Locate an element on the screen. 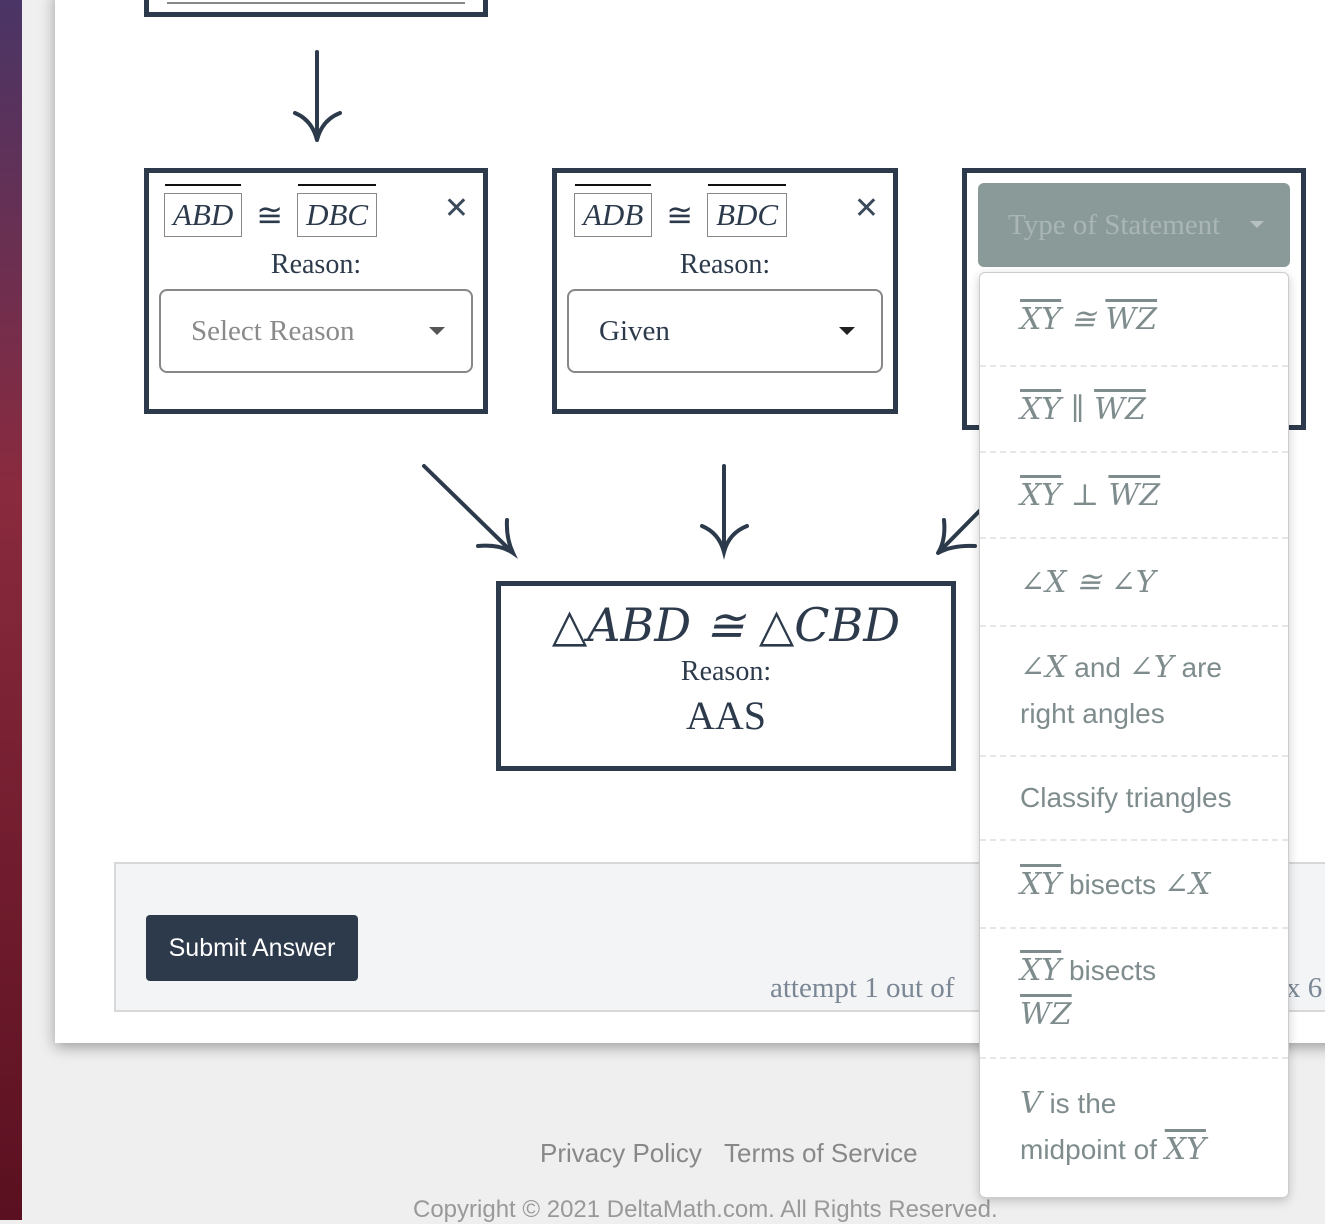 This screenshot has width=1325, height=1224. privacy-policy-link: Privacy Policy is located at coordinates (621, 1153).